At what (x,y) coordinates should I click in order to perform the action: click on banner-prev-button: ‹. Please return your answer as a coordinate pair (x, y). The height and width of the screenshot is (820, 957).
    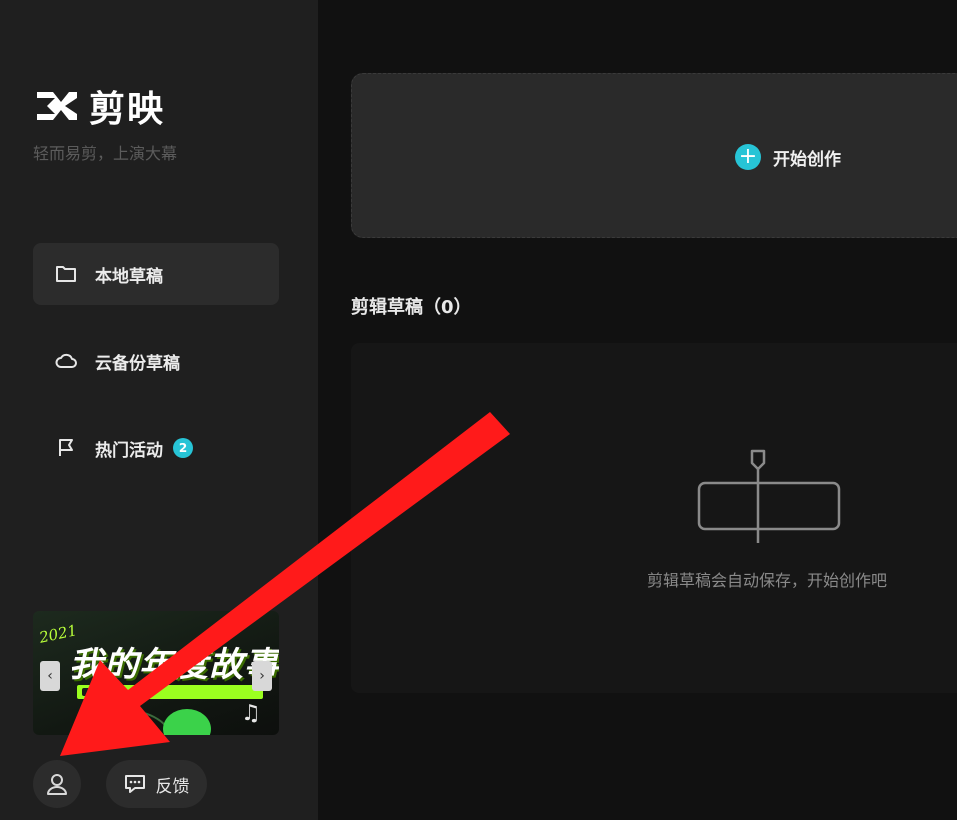
    Looking at the image, I should click on (50, 676).